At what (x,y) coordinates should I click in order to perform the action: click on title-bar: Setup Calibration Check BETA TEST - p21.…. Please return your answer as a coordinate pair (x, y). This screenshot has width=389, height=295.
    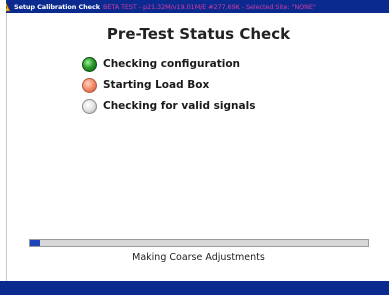
    Looking at the image, I should click on (194, 6).